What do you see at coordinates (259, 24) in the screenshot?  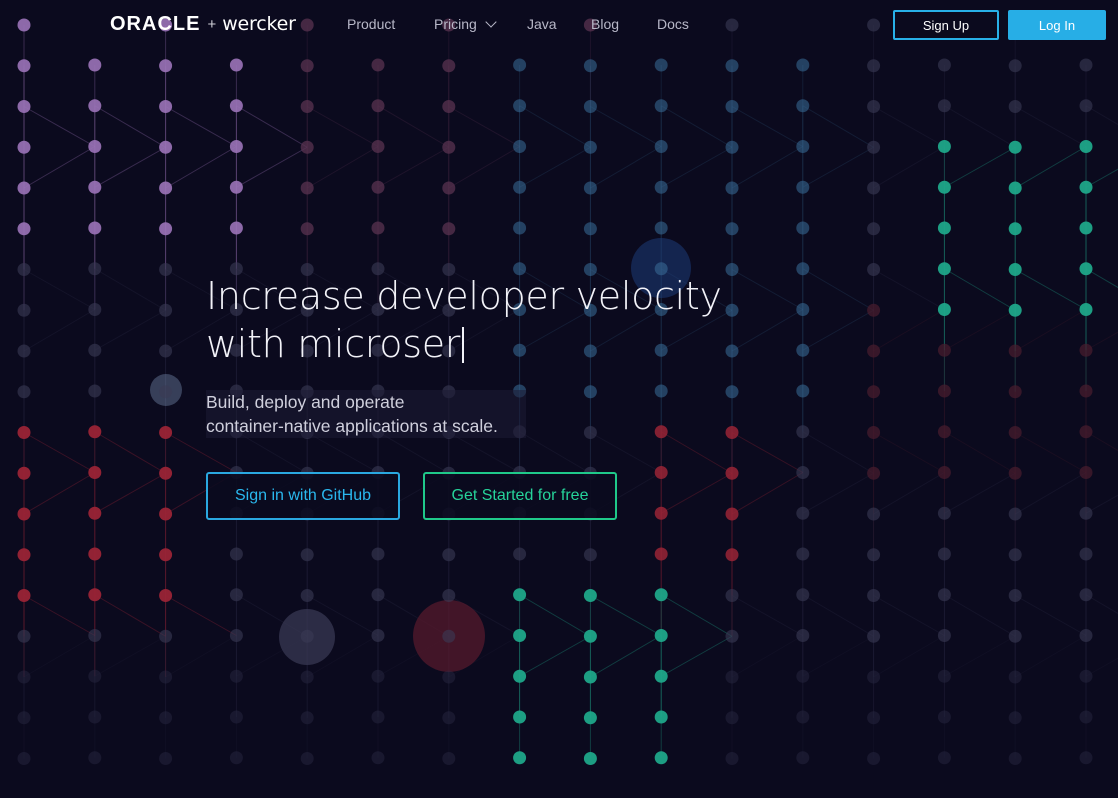 I see `logo-wercker-text: wercker` at bounding box center [259, 24].